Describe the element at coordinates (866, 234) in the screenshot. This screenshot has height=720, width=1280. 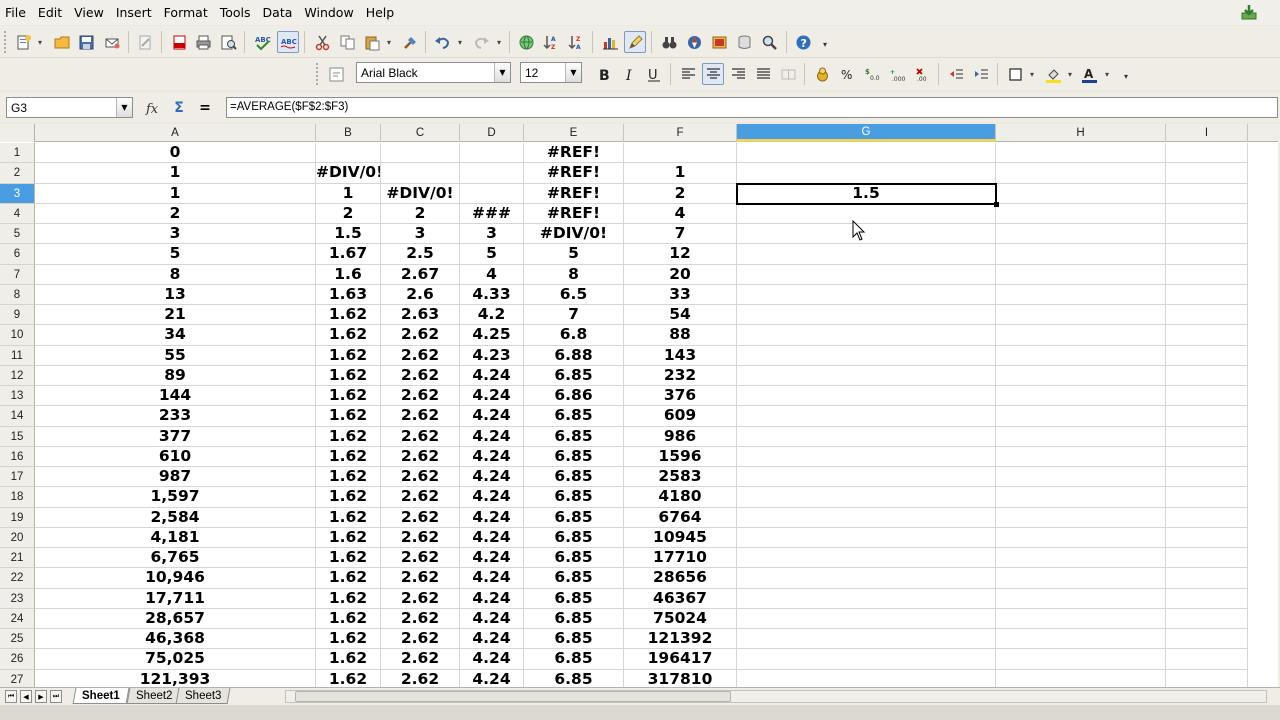
I see `cell-g5` at that location.